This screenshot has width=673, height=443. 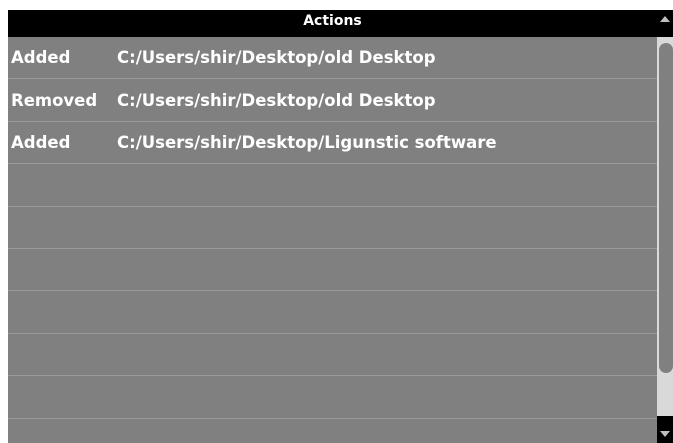 What do you see at coordinates (665, 23) in the screenshot?
I see `scroll-up-button` at bounding box center [665, 23].